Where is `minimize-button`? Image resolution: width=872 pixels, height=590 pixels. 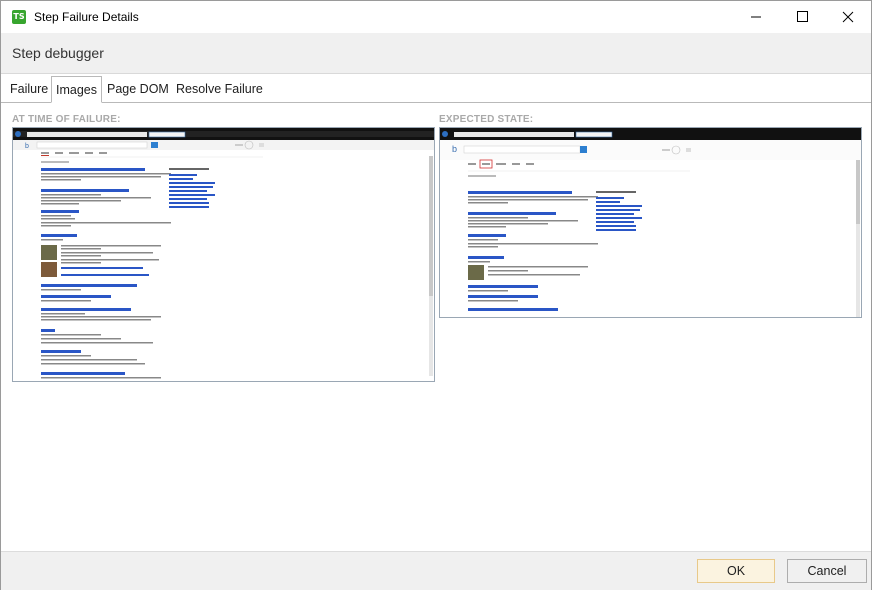
minimize-button is located at coordinates (756, 17).